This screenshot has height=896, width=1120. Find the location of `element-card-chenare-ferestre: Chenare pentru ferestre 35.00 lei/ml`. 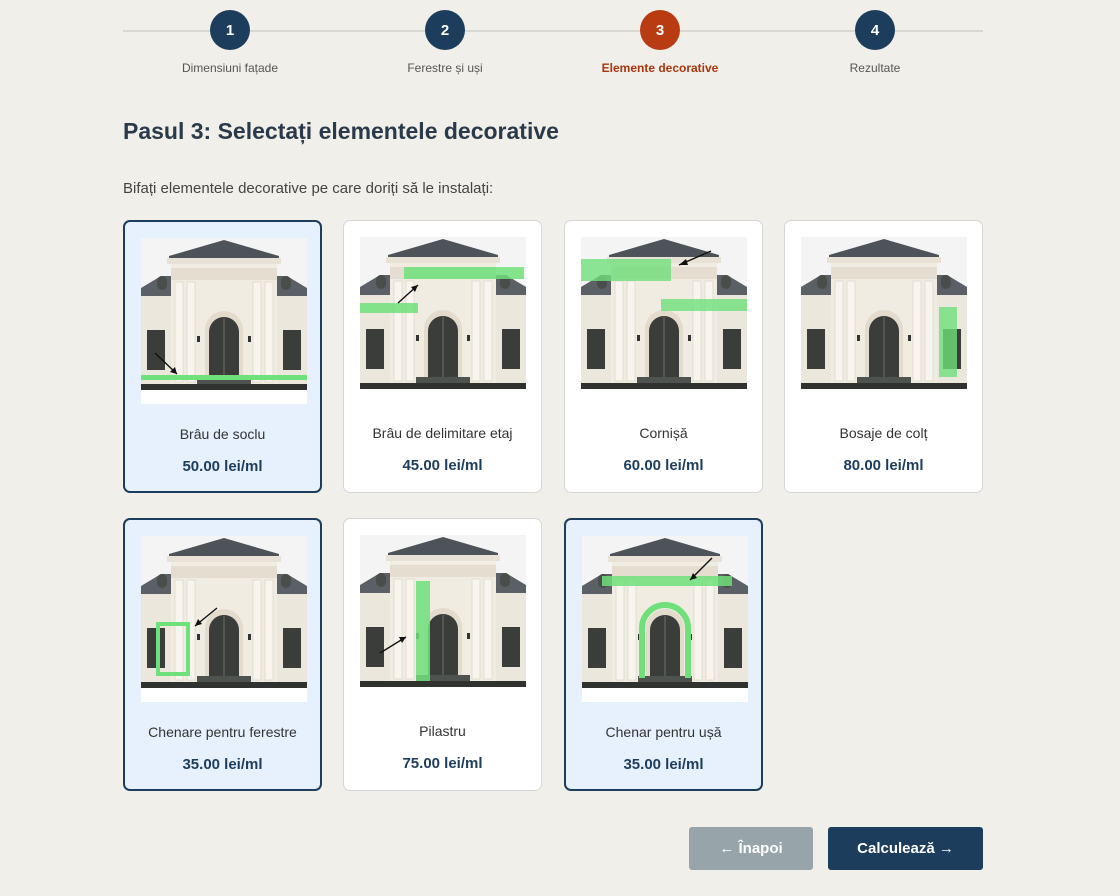

element-card-chenare-ferestre: Chenare pentru ferestre 35.00 lei/ml is located at coordinates (222, 654).